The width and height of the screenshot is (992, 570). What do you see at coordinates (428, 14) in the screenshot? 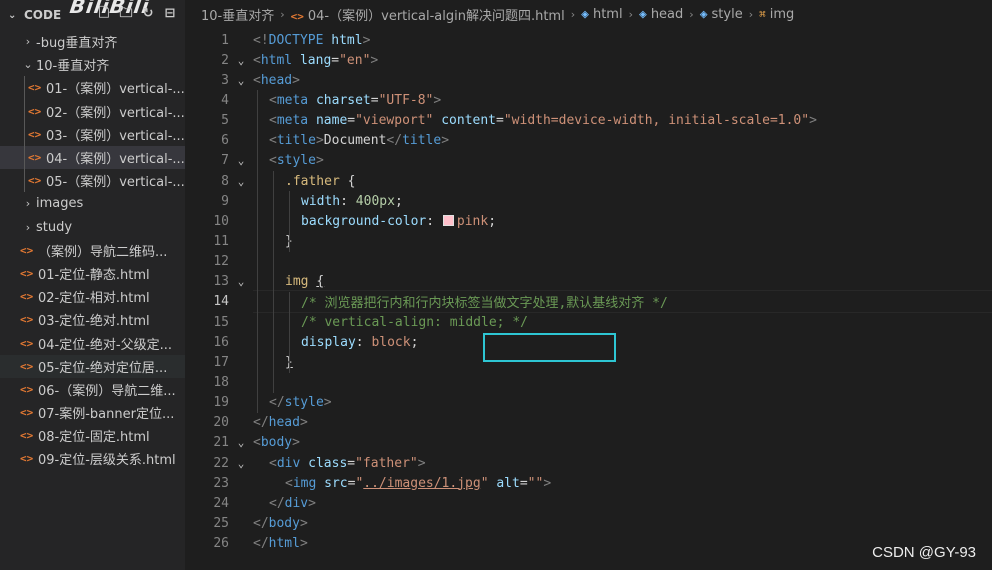
I see `breadcrumb-item: <> 04-（案例）vertical-algin解决问题四.html` at bounding box center [428, 14].